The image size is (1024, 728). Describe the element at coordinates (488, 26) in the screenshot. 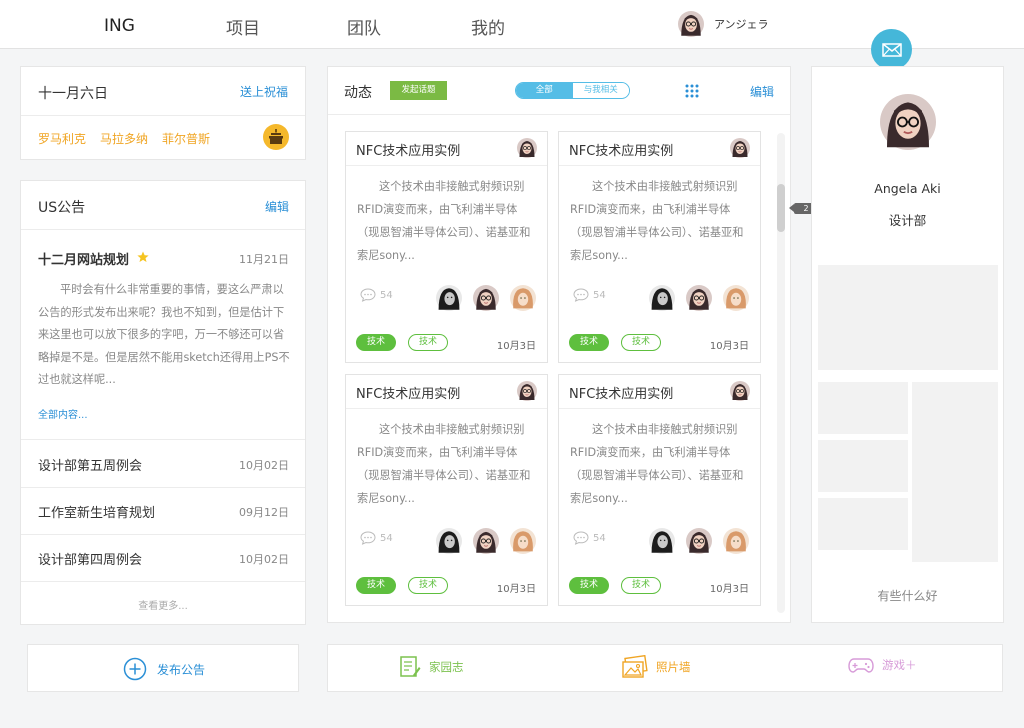

I see `nav-item-mine: 我的` at that location.